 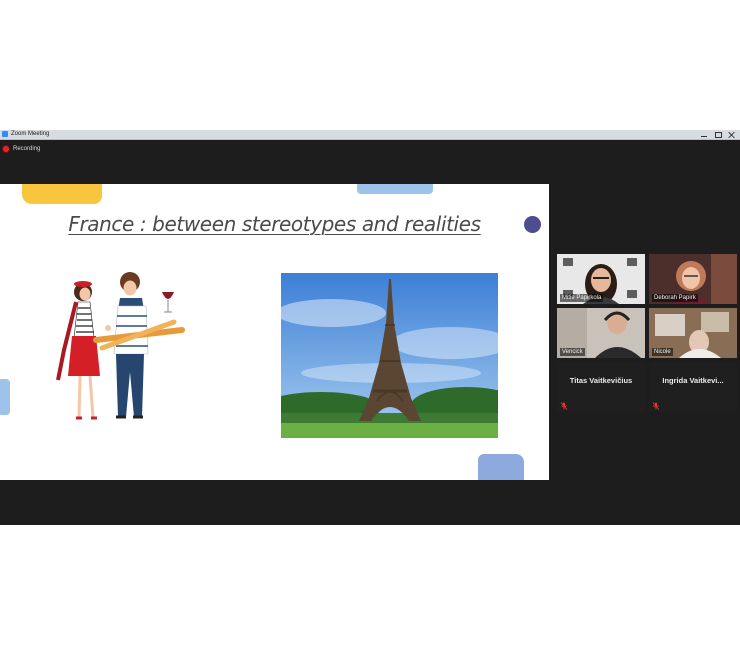 What do you see at coordinates (601, 380) in the screenshot?
I see `participant-name: Titas Vaitkevičius` at bounding box center [601, 380].